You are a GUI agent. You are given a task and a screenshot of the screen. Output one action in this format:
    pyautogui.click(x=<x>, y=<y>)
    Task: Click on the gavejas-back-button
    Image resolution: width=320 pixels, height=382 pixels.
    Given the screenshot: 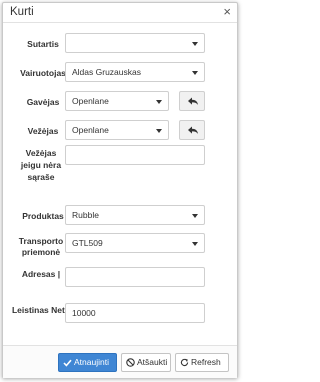 What is the action you would take?
    pyautogui.click(x=192, y=101)
    